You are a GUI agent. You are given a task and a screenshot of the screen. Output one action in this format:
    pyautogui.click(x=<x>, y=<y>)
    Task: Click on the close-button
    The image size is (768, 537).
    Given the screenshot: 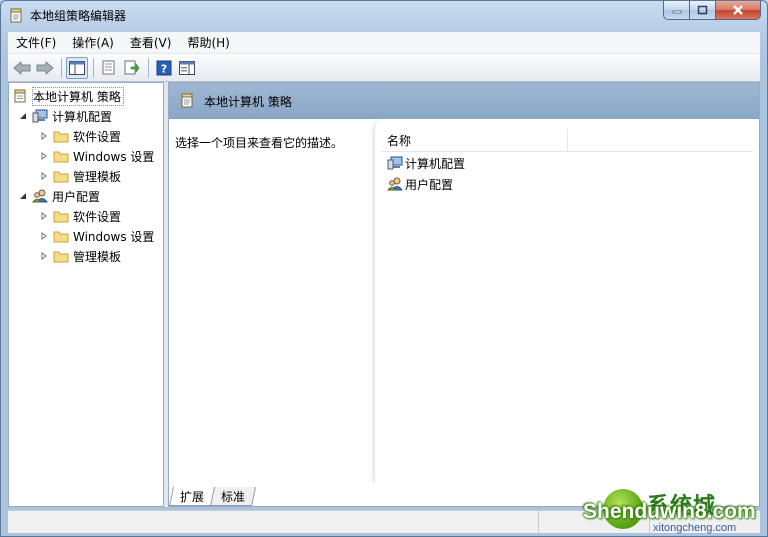 What is the action you would take?
    pyautogui.click(x=738, y=10)
    